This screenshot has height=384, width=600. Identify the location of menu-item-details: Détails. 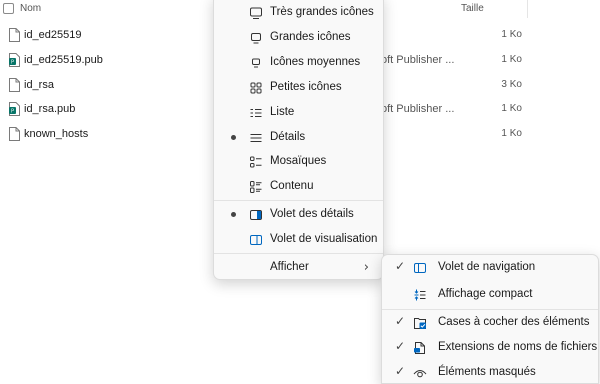
(298, 138).